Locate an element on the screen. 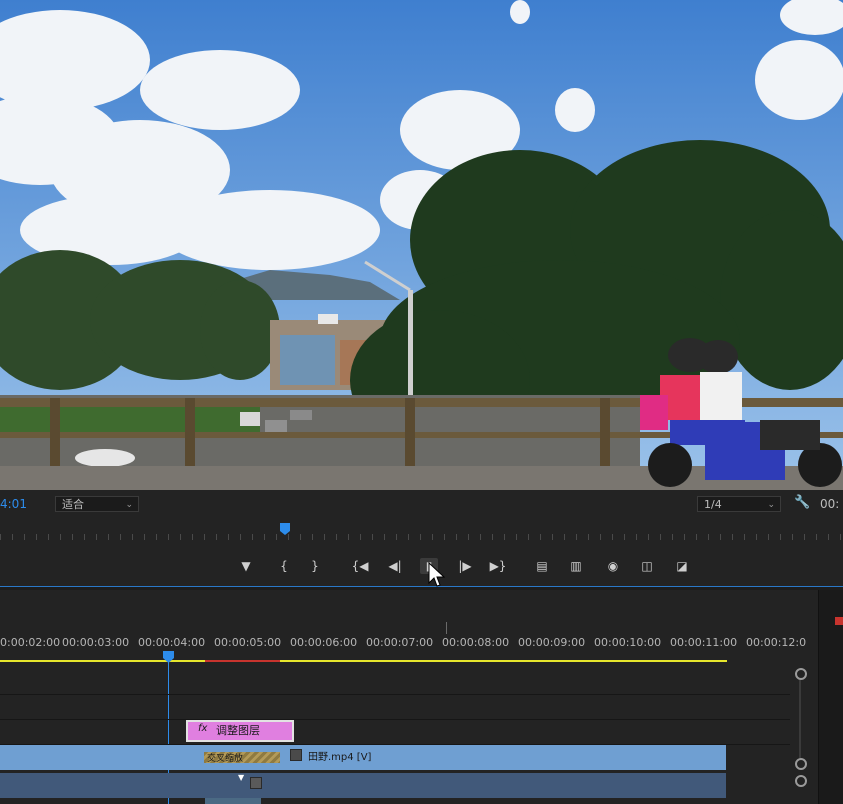 The width and height of the screenshot is (843, 804). track-zoom-scrollbar is located at coordinates (800, 734).